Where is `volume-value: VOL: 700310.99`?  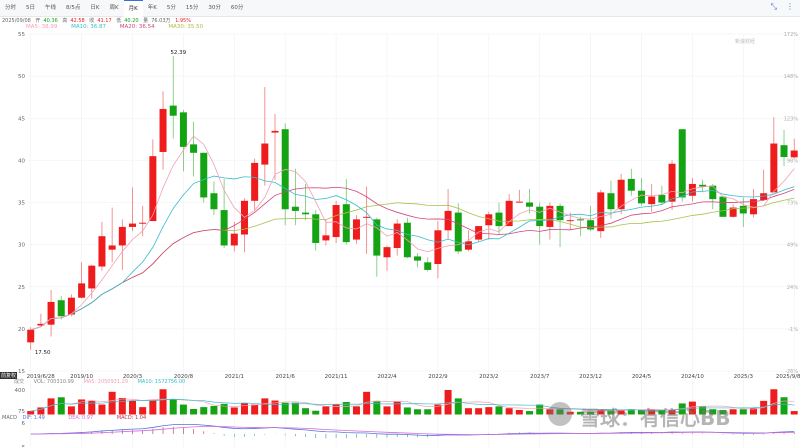
volume-value: VOL: 700310.99 is located at coordinates (53, 382).